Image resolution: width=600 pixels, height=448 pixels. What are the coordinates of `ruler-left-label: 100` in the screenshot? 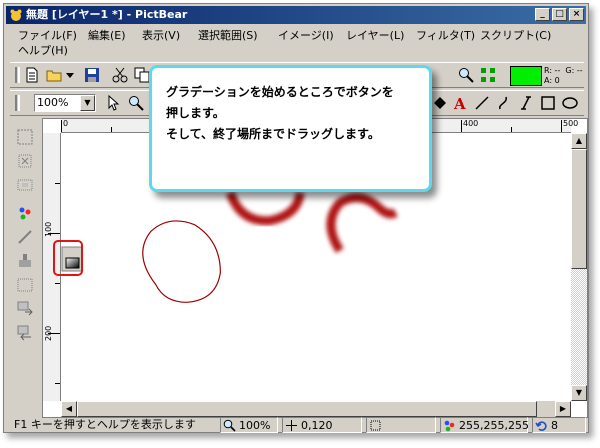 It's located at (48, 229).